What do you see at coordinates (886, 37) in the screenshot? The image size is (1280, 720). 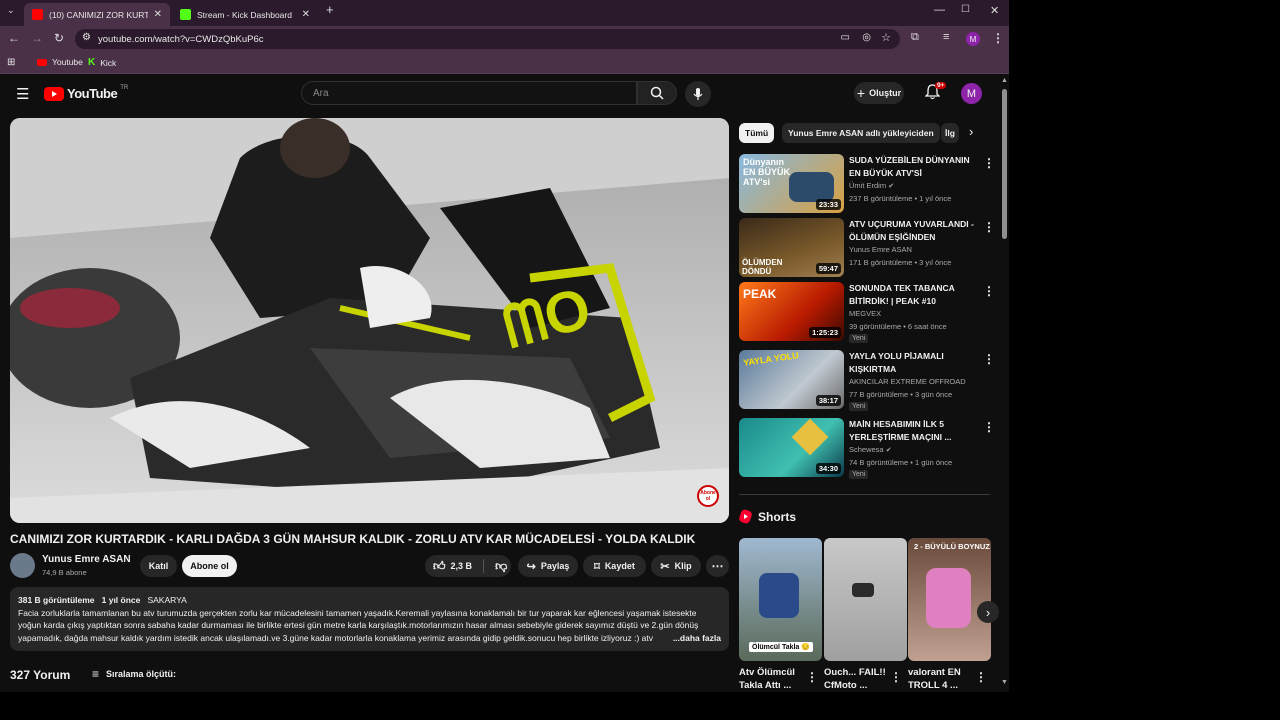 I see `bookmark-star-icon: ☆` at bounding box center [886, 37].